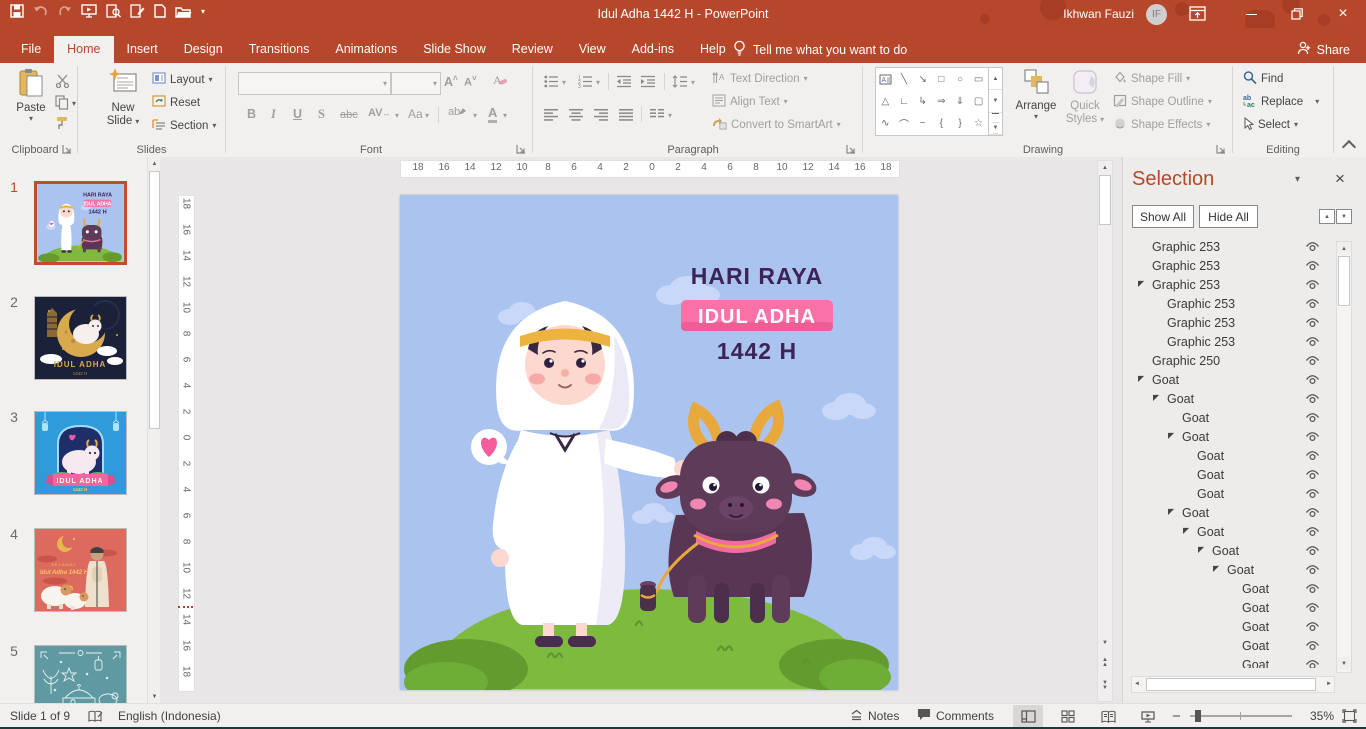 This screenshot has height=729, width=1366. Describe the element at coordinates (80, 453) in the screenshot. I see `slide-thumbnail-3: IDUL ADHA 1442 H` at that location.